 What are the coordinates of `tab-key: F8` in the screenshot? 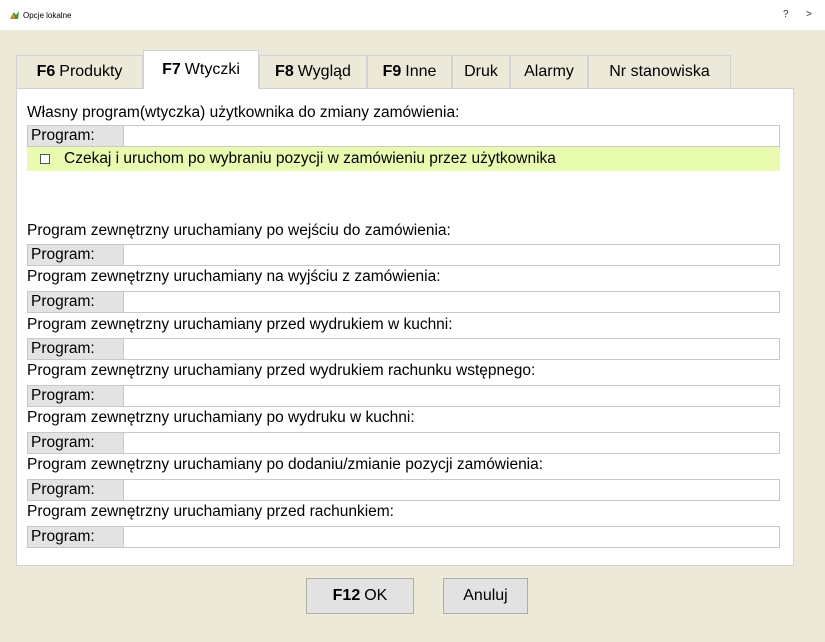 It's located at (284, 71).